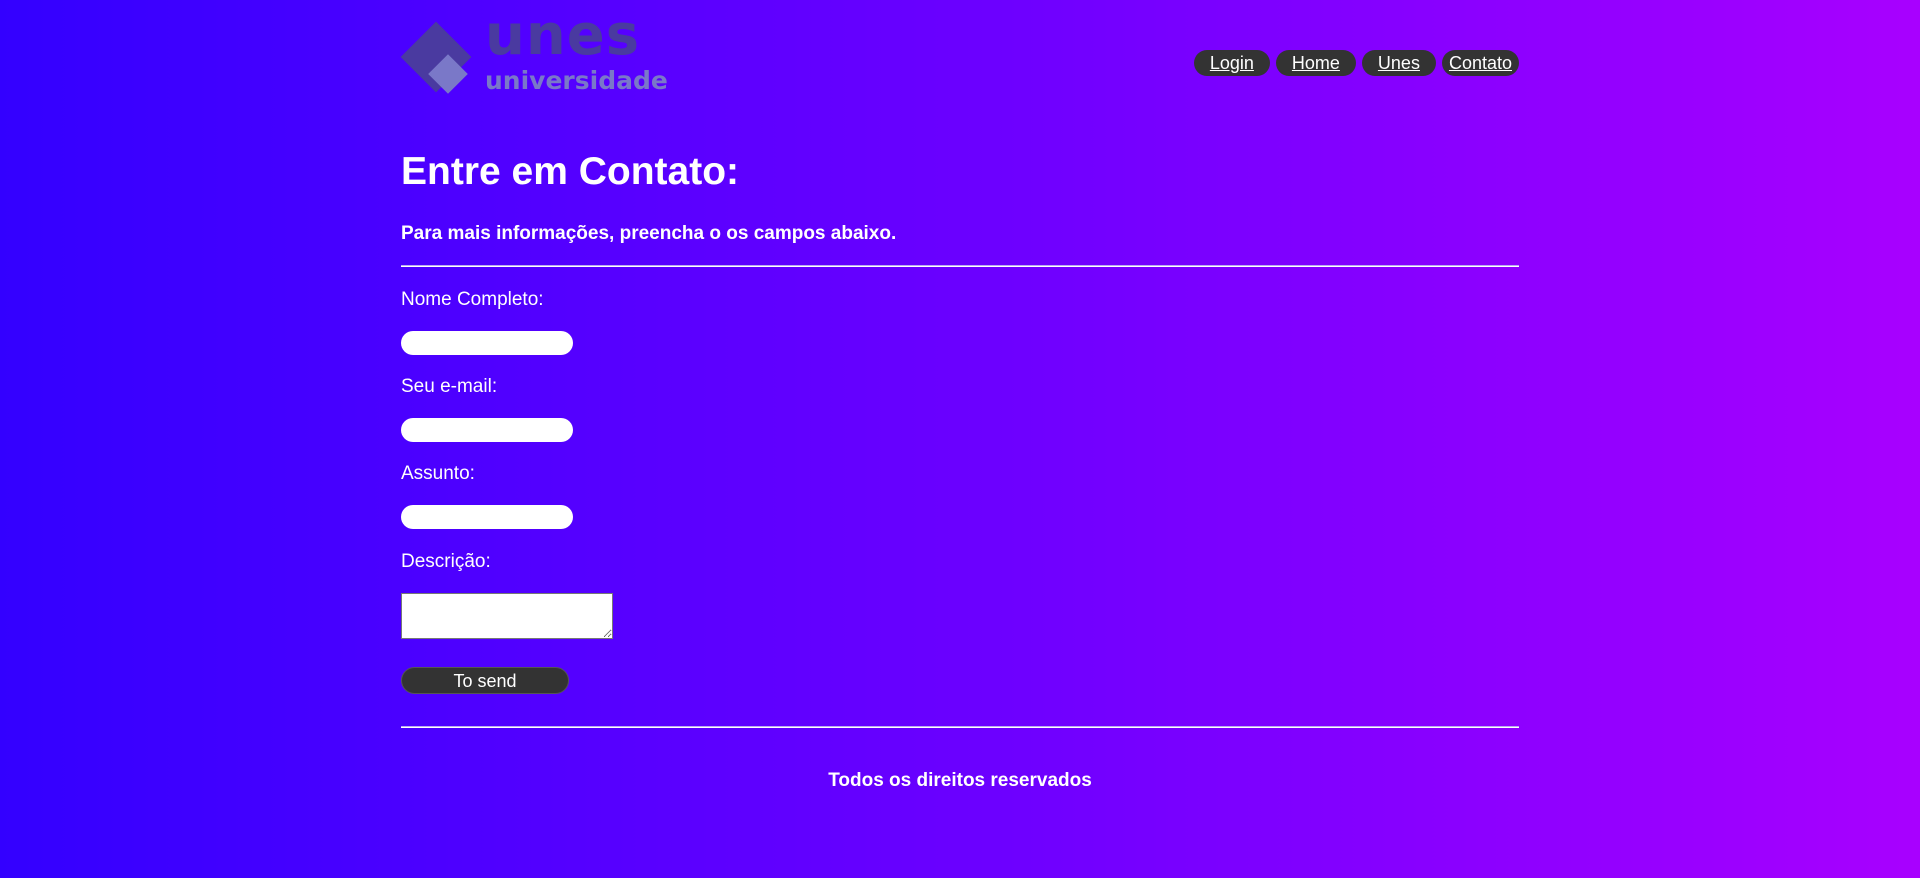 The width and height of the screenshot is (1920, 878). What do you see at coordinates (563, 35) in the screenshot?
I see `logo-wordmark: unes` at bounding box center [563, 35].